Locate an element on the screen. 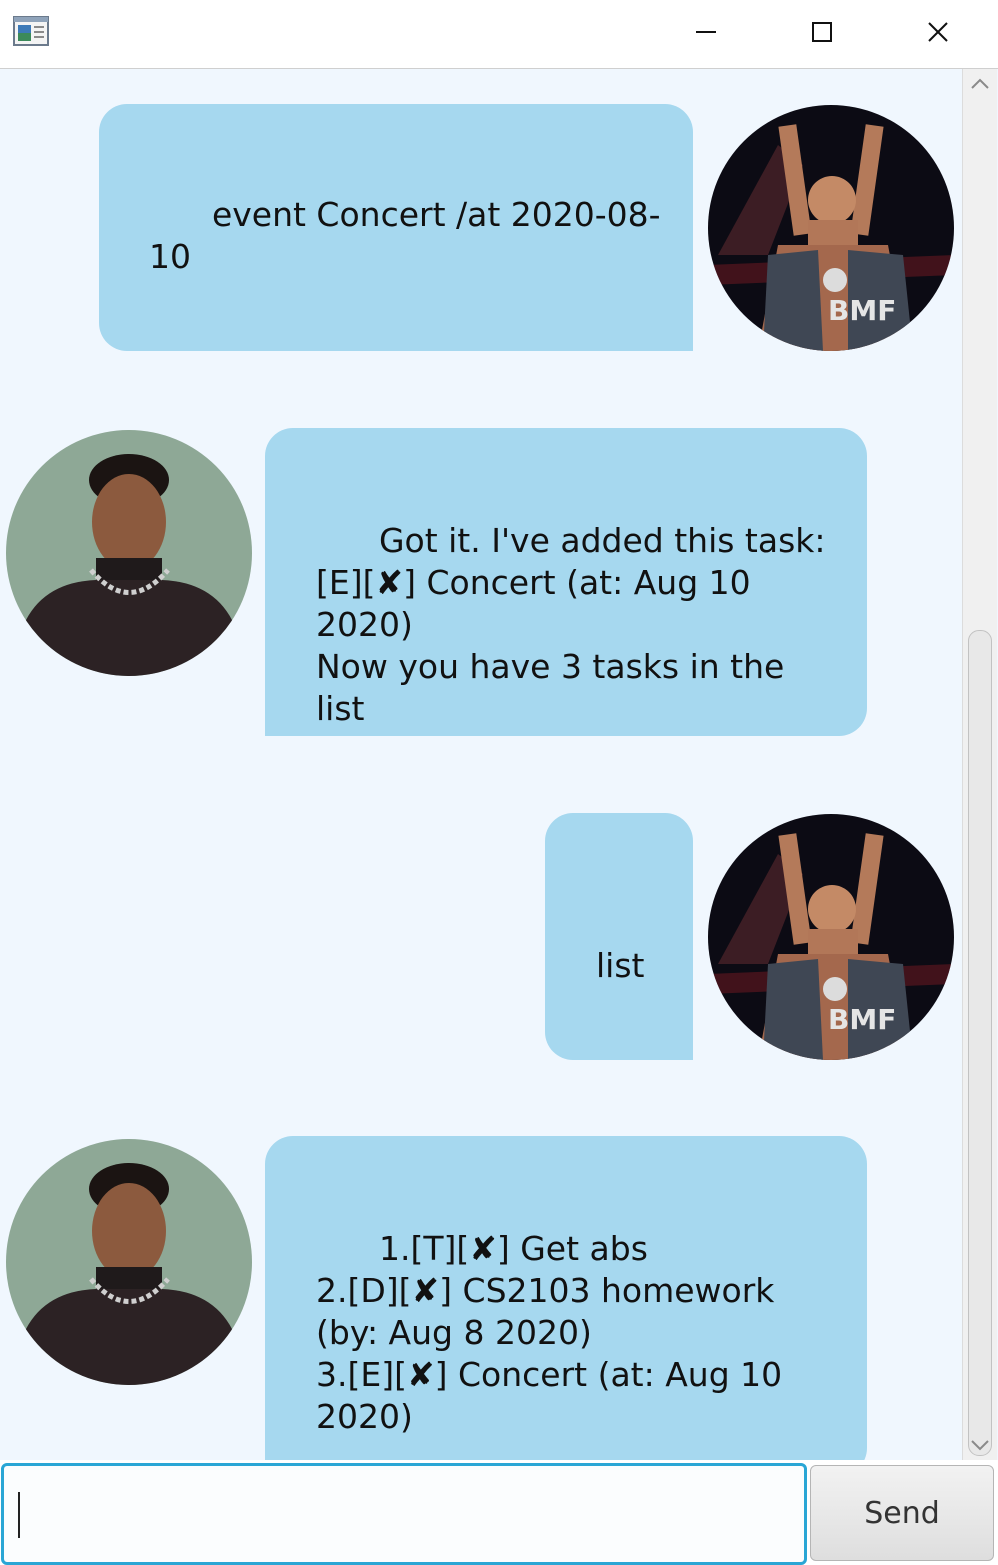 This screenshot has height=1565, width=998. title-bar is located at coordinates (499, 34).